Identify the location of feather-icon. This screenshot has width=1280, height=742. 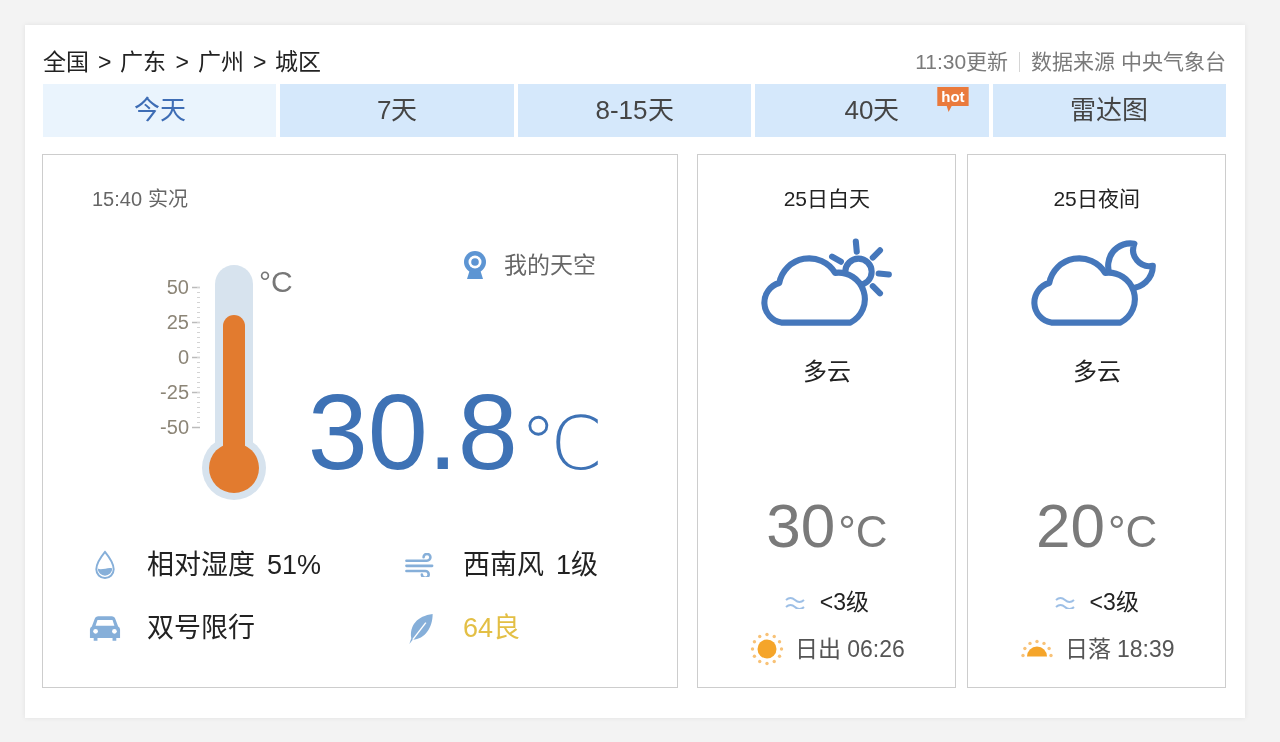
(421, 628).